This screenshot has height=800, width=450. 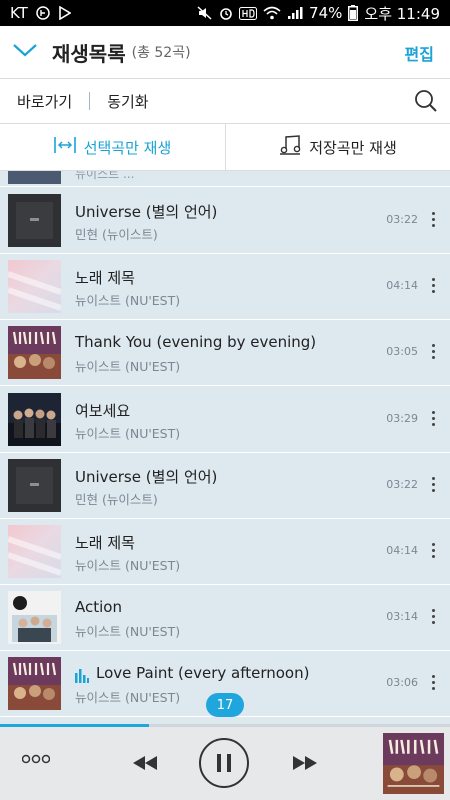 What do you see at coordinates (248, 13) in the screenshot?
I see `hd-voice-icon` at bounding box center [248, 13].